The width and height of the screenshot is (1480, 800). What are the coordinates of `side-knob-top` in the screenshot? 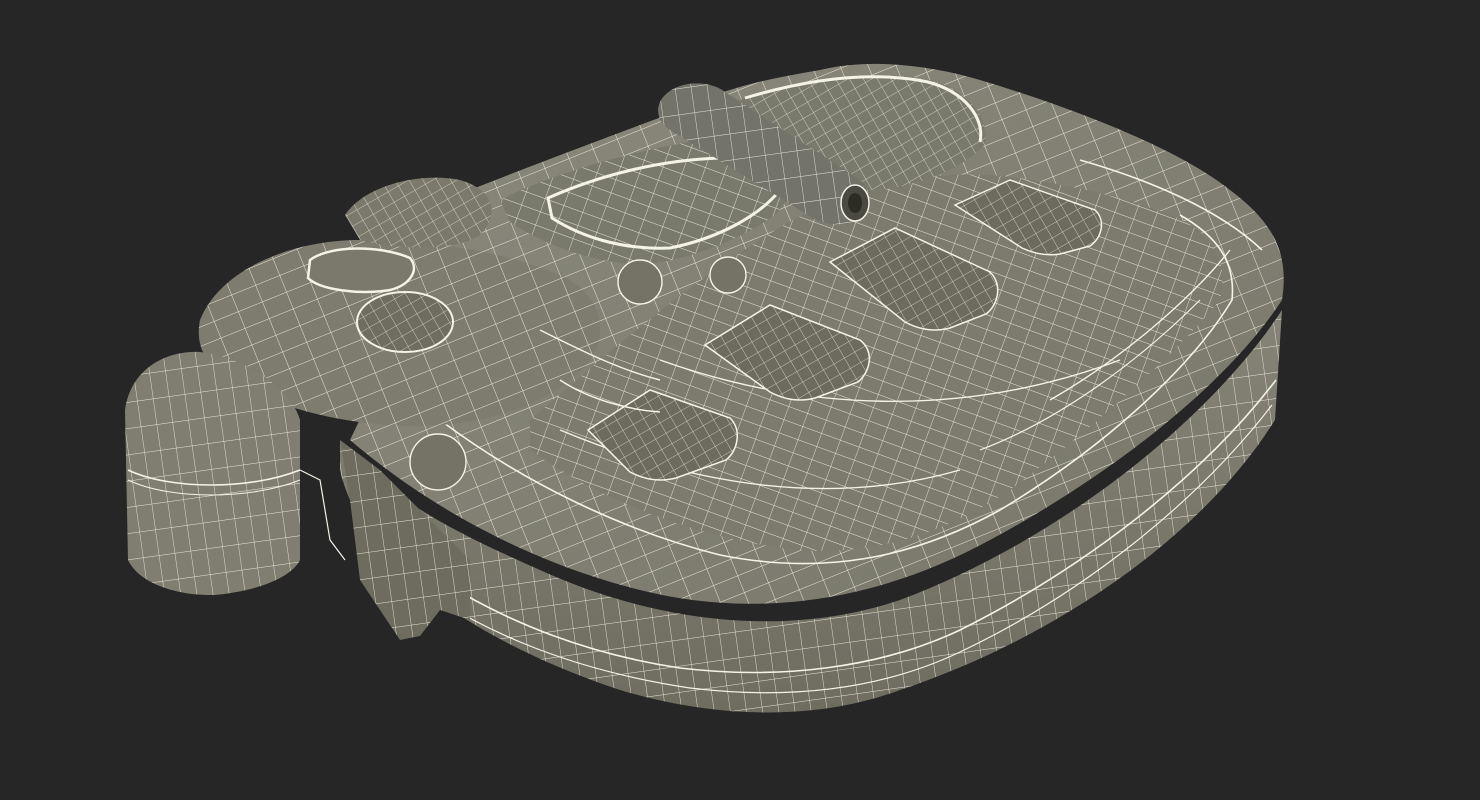 It's located at (418, 212).